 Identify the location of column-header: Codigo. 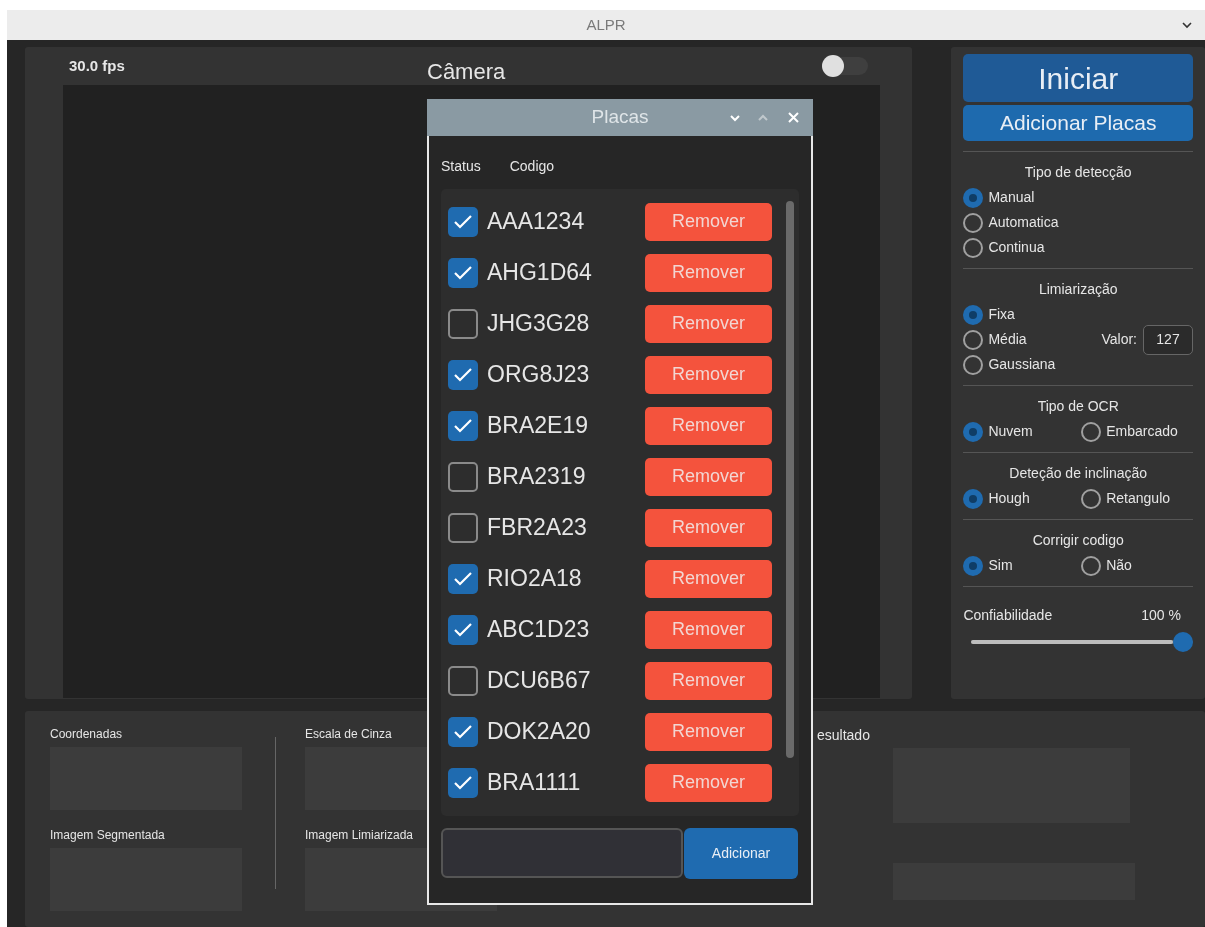
(532, 166).